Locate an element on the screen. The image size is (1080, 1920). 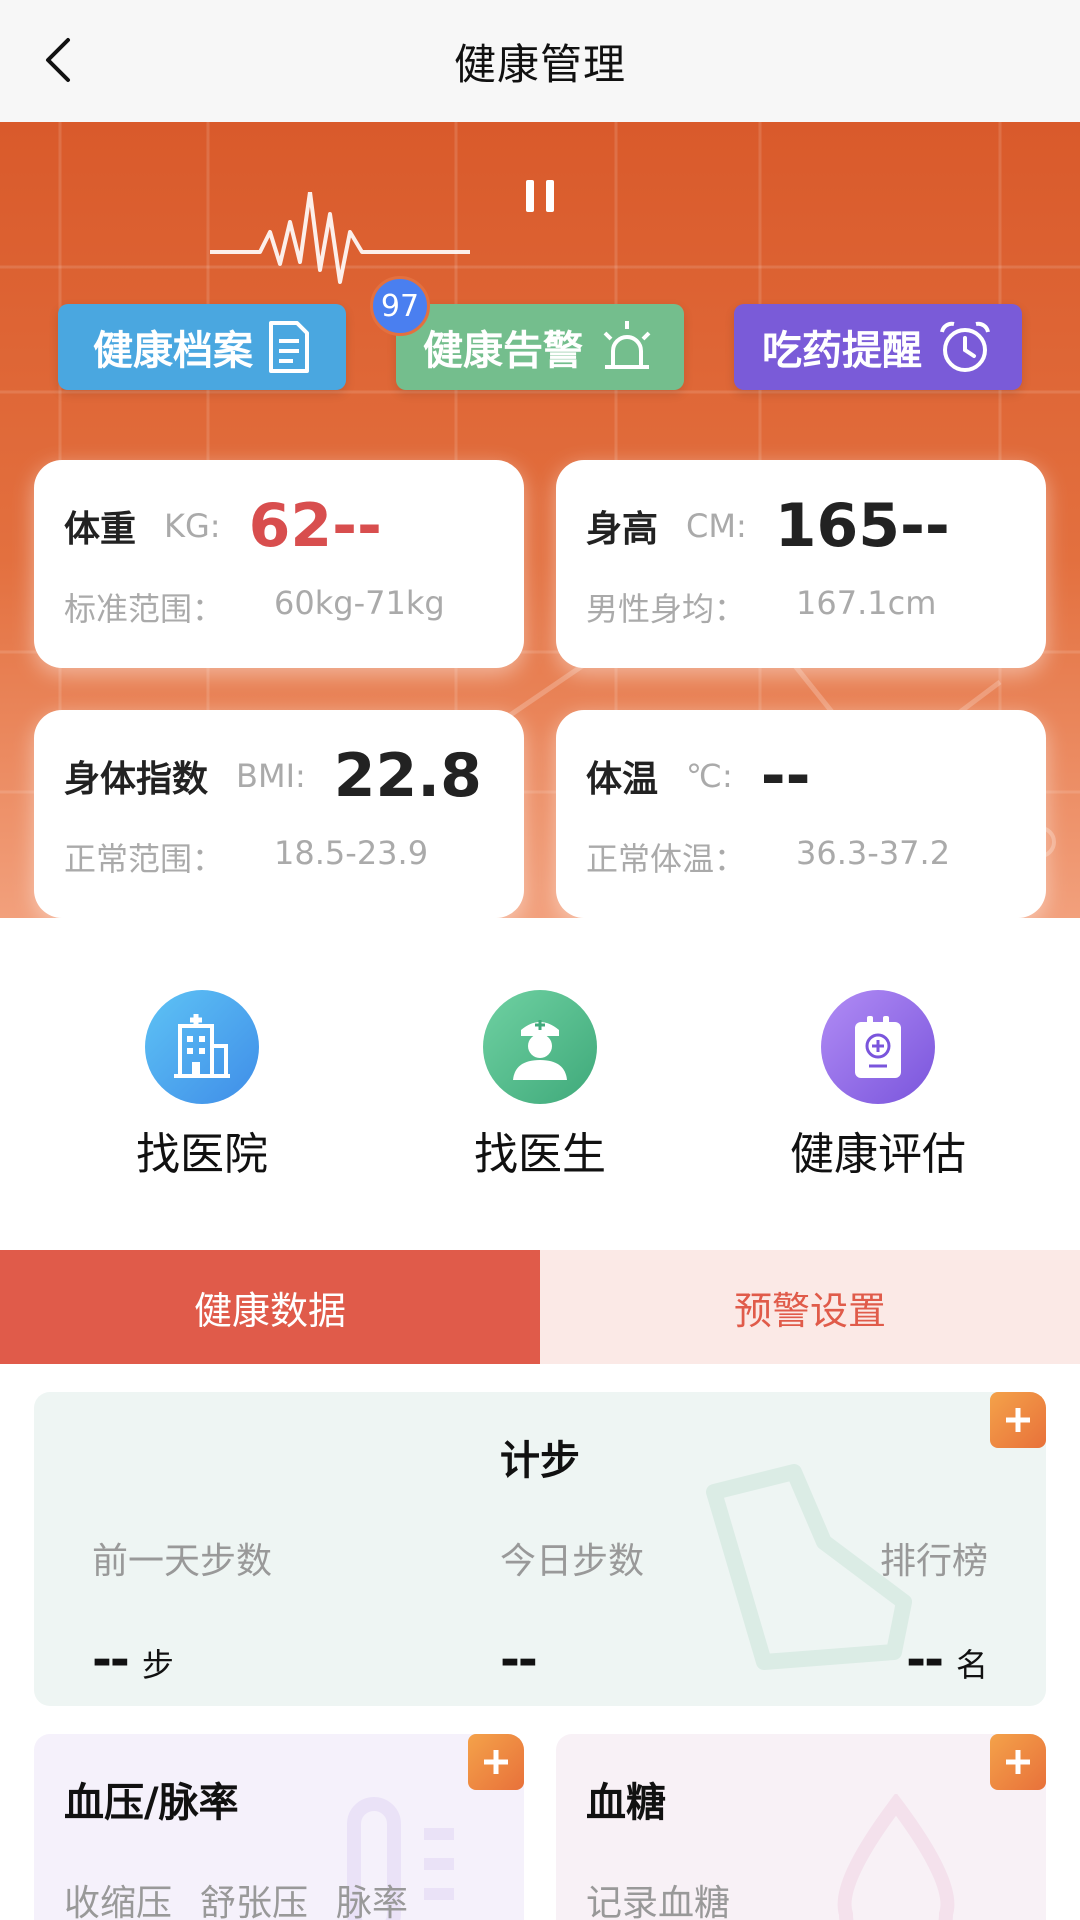
drop-watermark-icon is located at coordinates (896, 1857).